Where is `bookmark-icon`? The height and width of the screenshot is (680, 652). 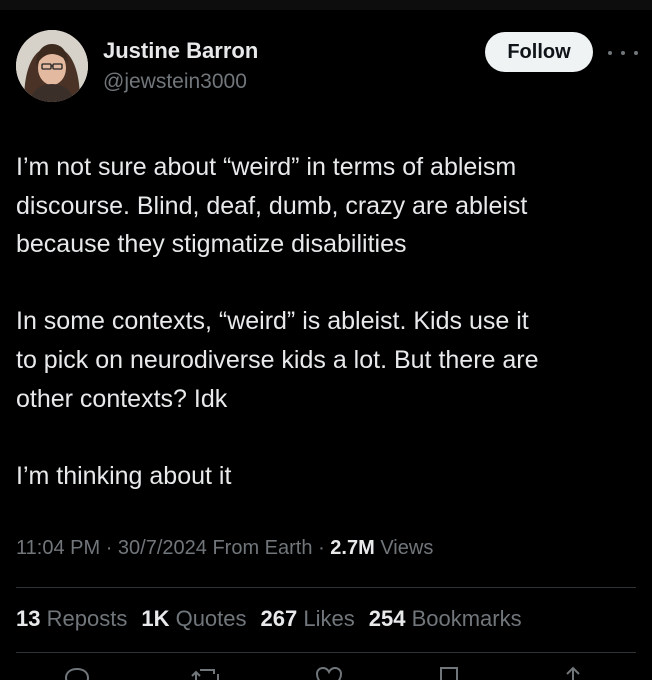
bookmark-icon is located at coordinates (449, 673).